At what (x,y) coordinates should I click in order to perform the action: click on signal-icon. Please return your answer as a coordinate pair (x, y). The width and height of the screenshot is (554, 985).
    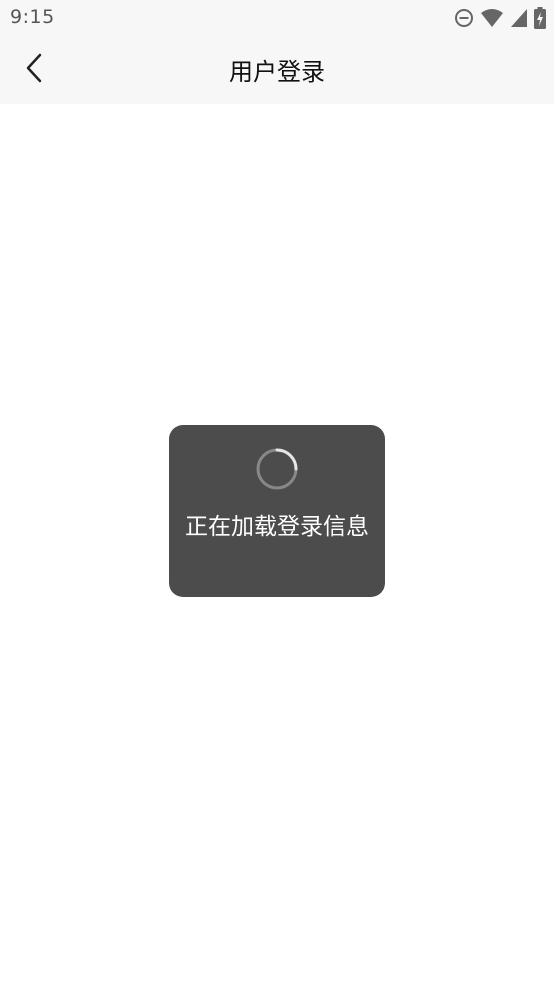
    Looking at the image, I should click on (519, 18).